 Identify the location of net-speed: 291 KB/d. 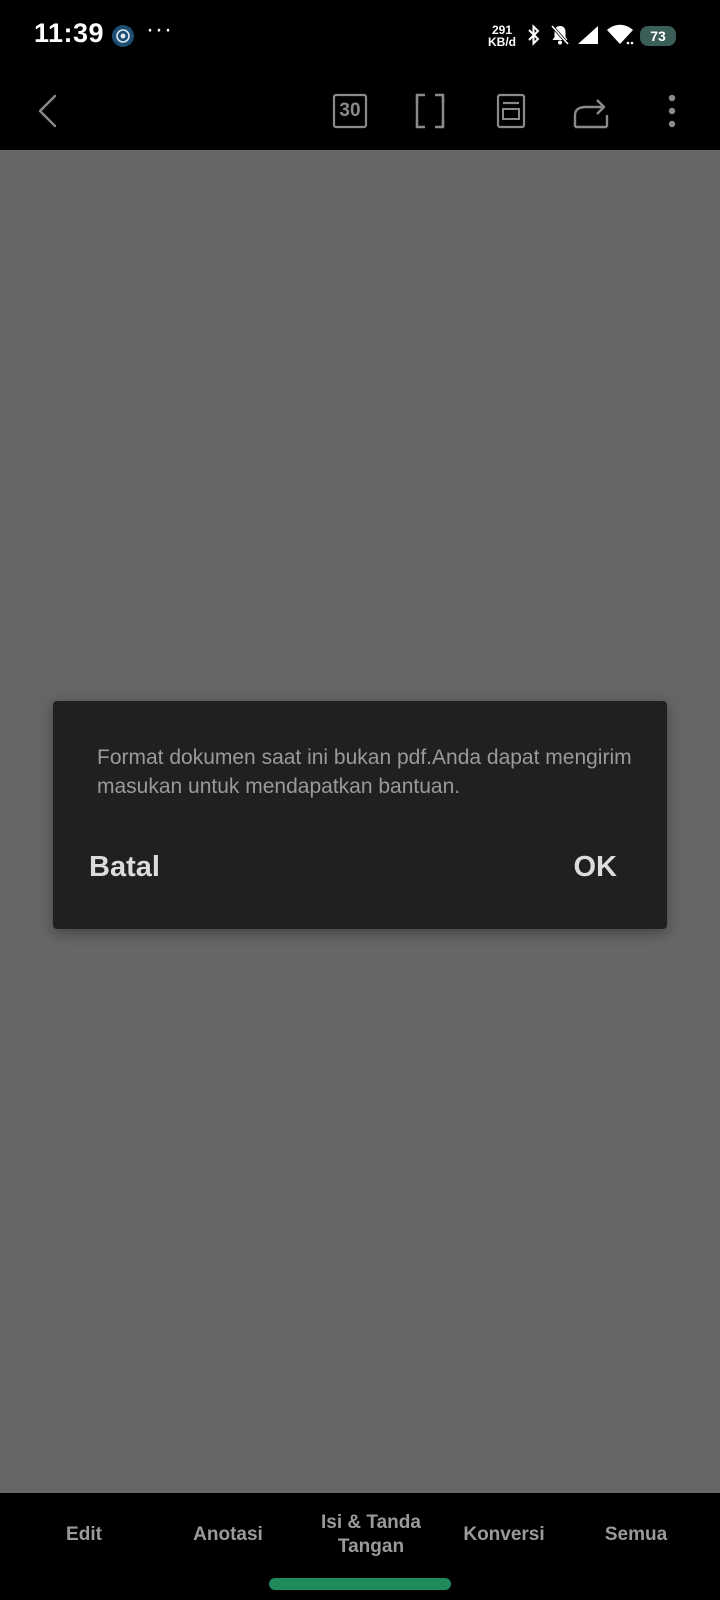
(502, 36).